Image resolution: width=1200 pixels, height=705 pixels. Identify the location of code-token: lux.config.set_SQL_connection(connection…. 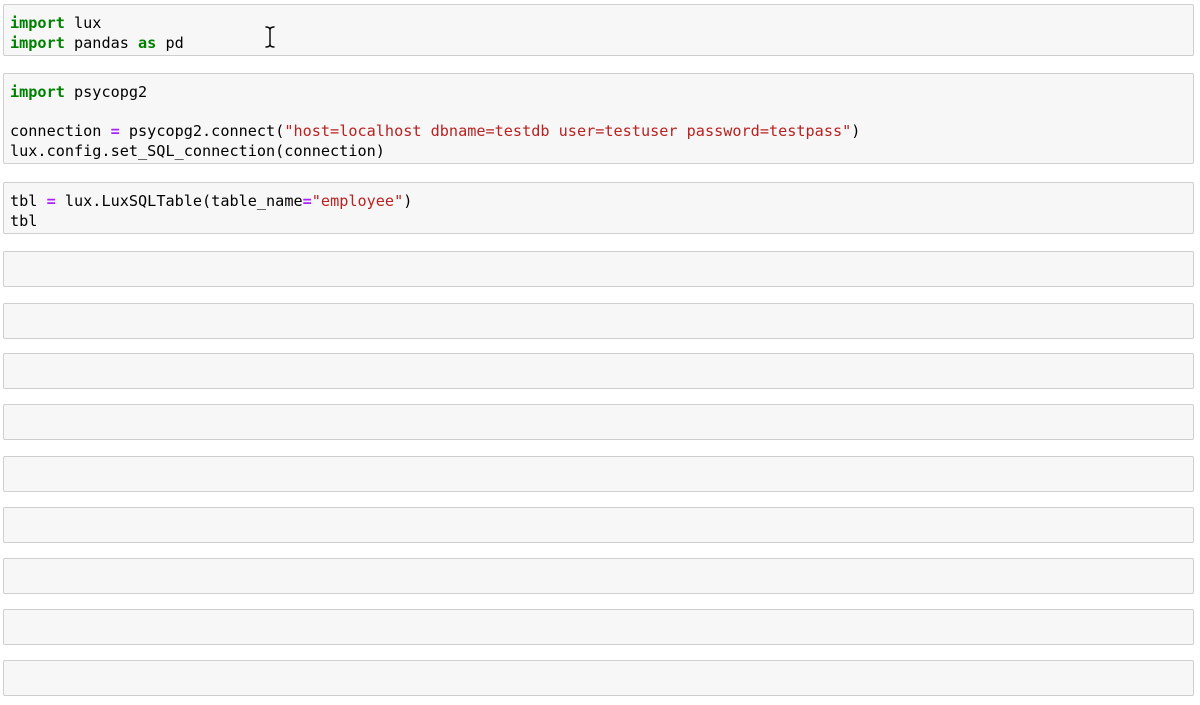
(197, 150).